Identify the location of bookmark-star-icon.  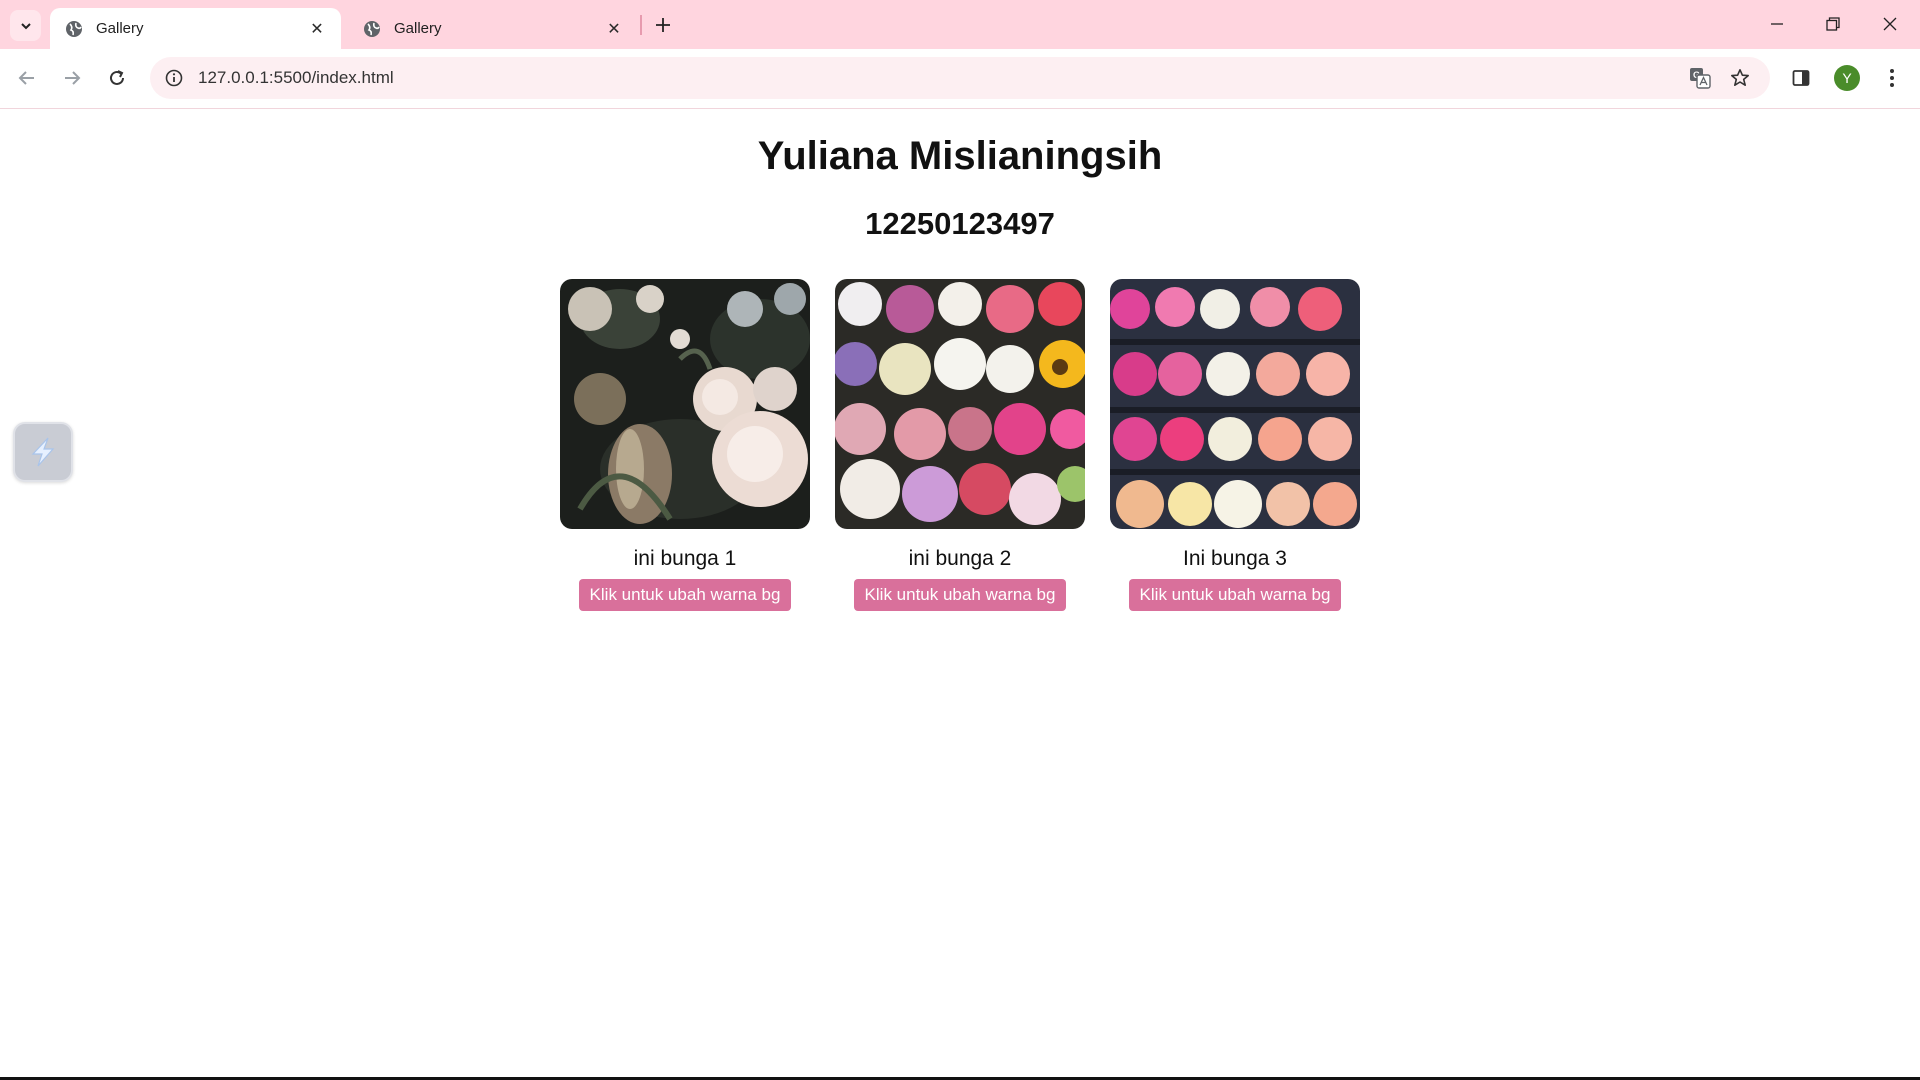
(1740, 78).